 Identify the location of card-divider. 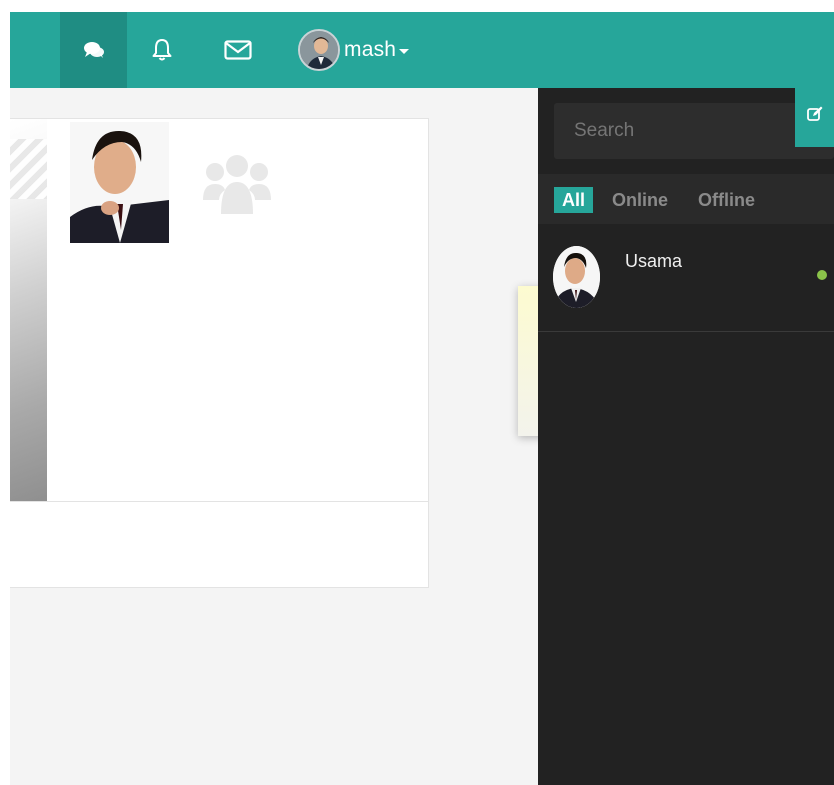
(219, 501).